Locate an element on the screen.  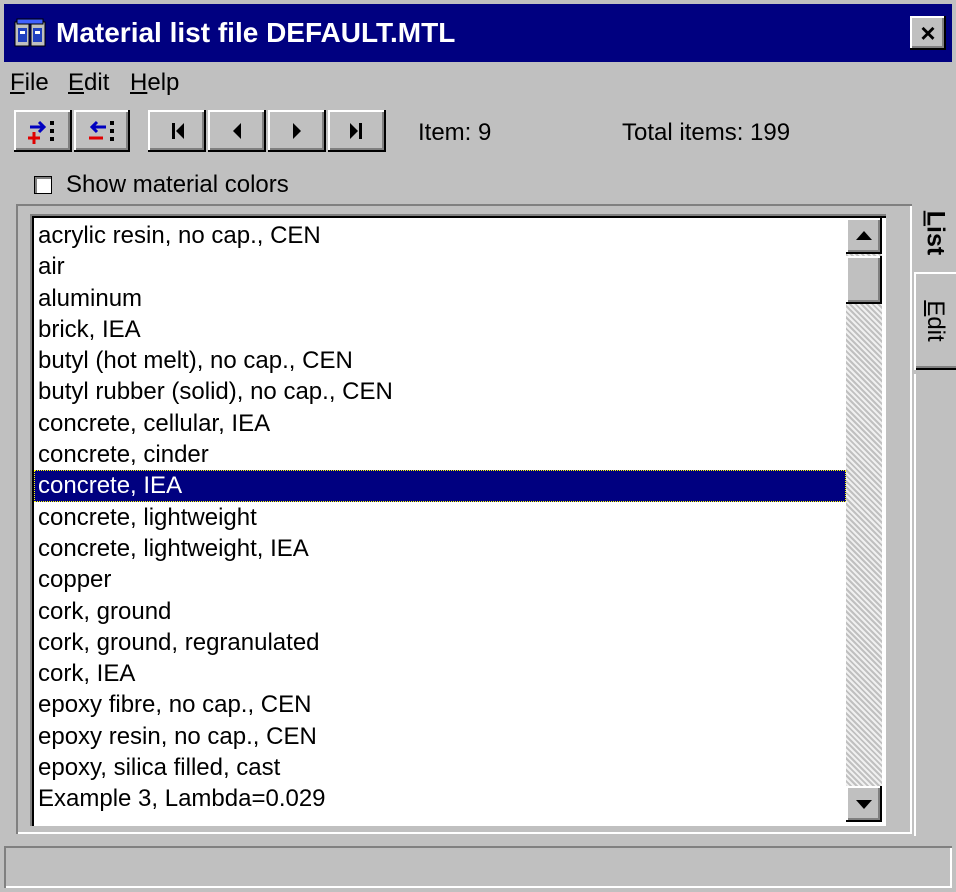
next-item-button is located at coordinates (297, 131).